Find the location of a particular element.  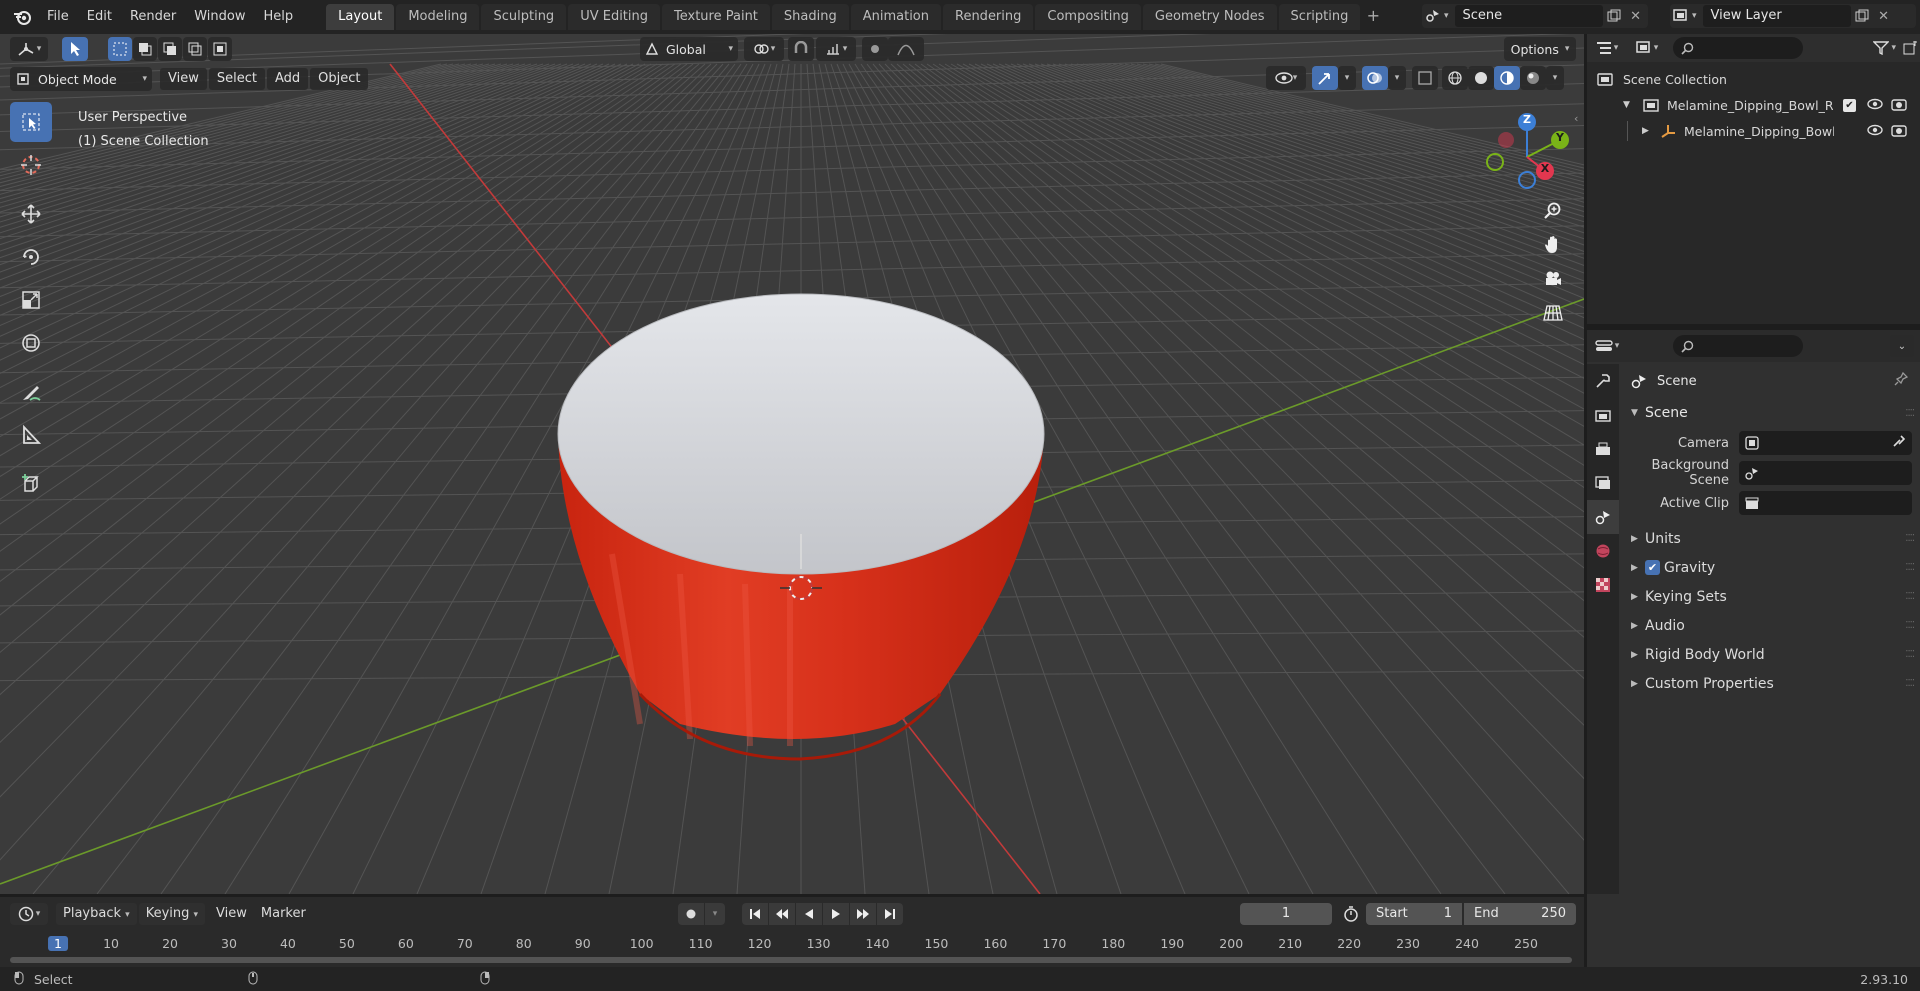

prev-keyframe-icon is located at coordinates (782, 914).